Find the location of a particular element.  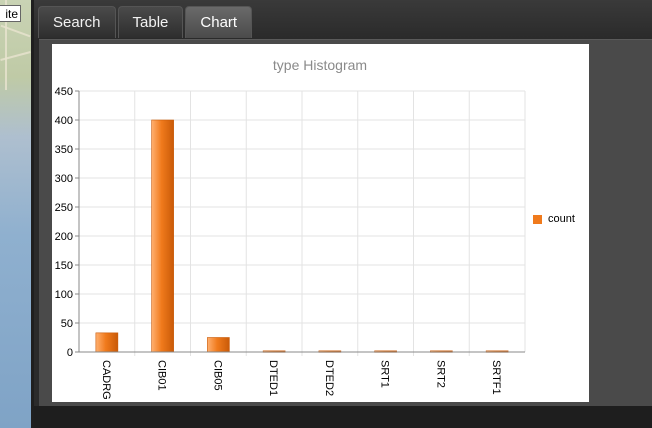

chart-title: type Histogram is located at coordinates (320, 65).